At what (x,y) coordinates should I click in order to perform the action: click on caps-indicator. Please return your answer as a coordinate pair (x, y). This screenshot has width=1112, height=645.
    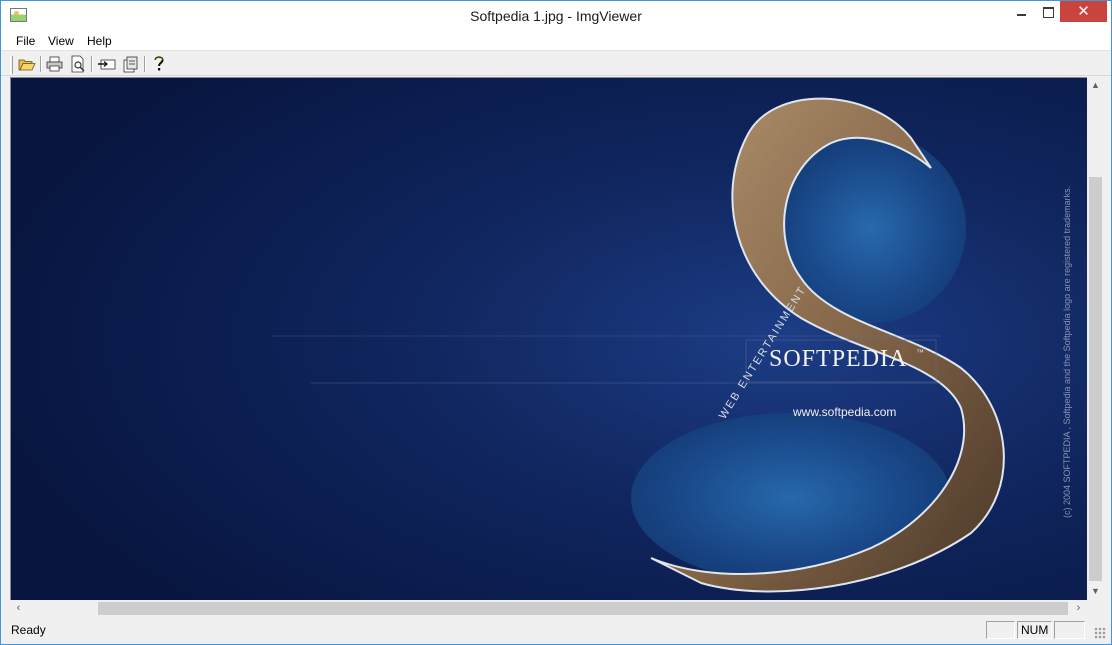
    Looking at the image, I should click on (1000, 630).